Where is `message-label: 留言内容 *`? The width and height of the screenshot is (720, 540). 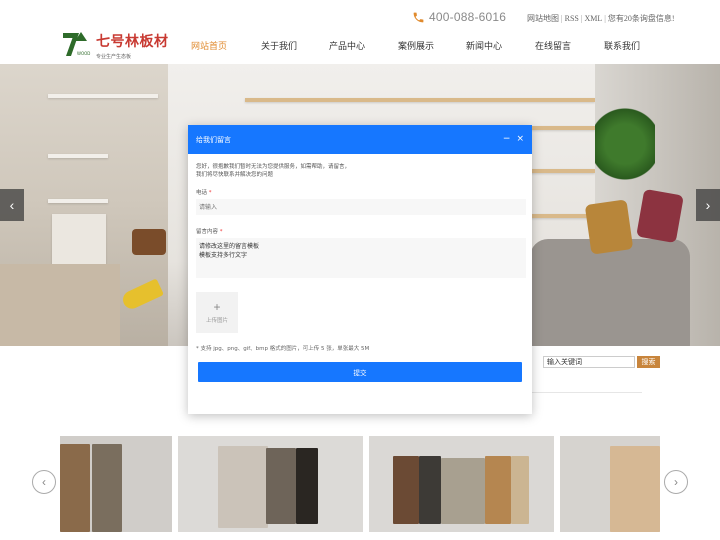
message-label: 留言内容 * is located at coordinates (209, 232).